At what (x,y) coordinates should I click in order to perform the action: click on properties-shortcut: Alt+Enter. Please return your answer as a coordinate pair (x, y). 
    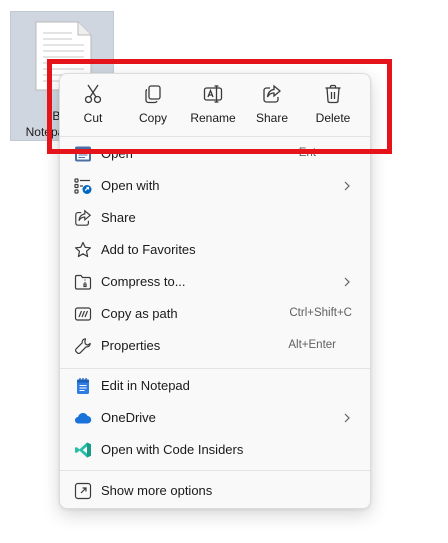
    Looking at the image, I should click on (312, 345).